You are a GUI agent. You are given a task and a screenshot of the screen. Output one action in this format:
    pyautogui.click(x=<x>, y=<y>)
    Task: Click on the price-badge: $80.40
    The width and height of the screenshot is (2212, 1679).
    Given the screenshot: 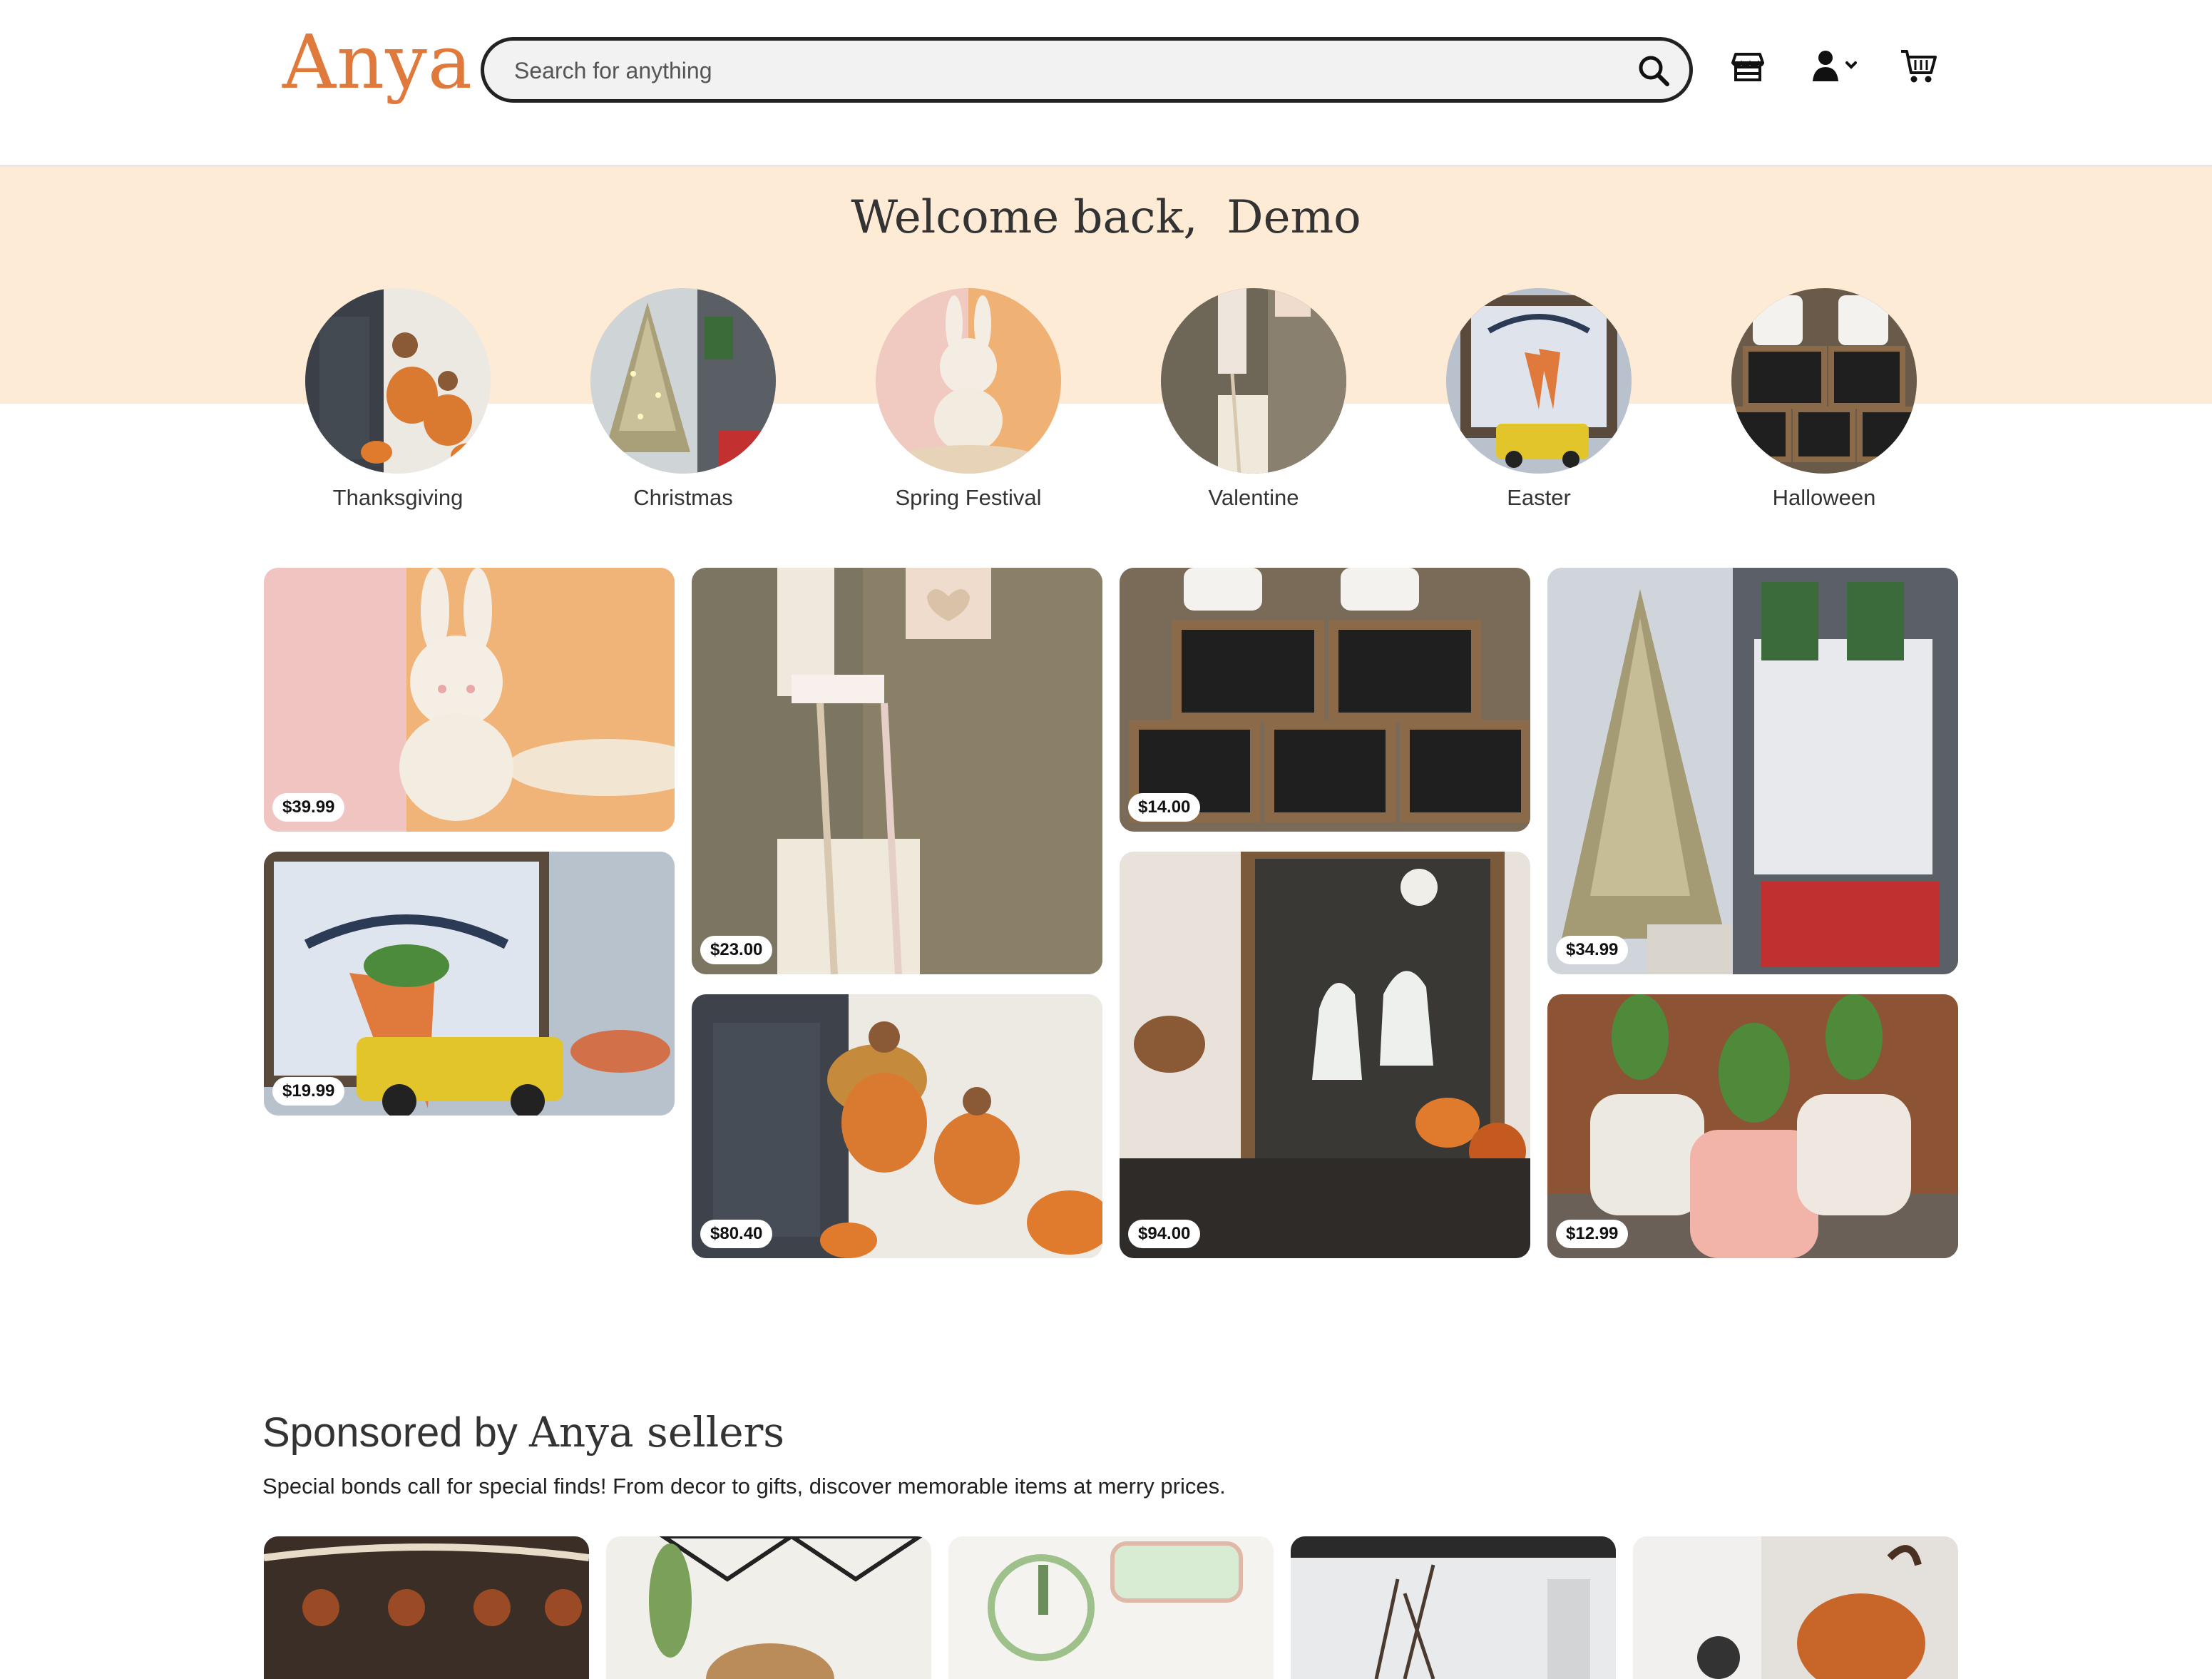 What is the action you would take?
    pyautogui.click(x=736, y=1234)
    